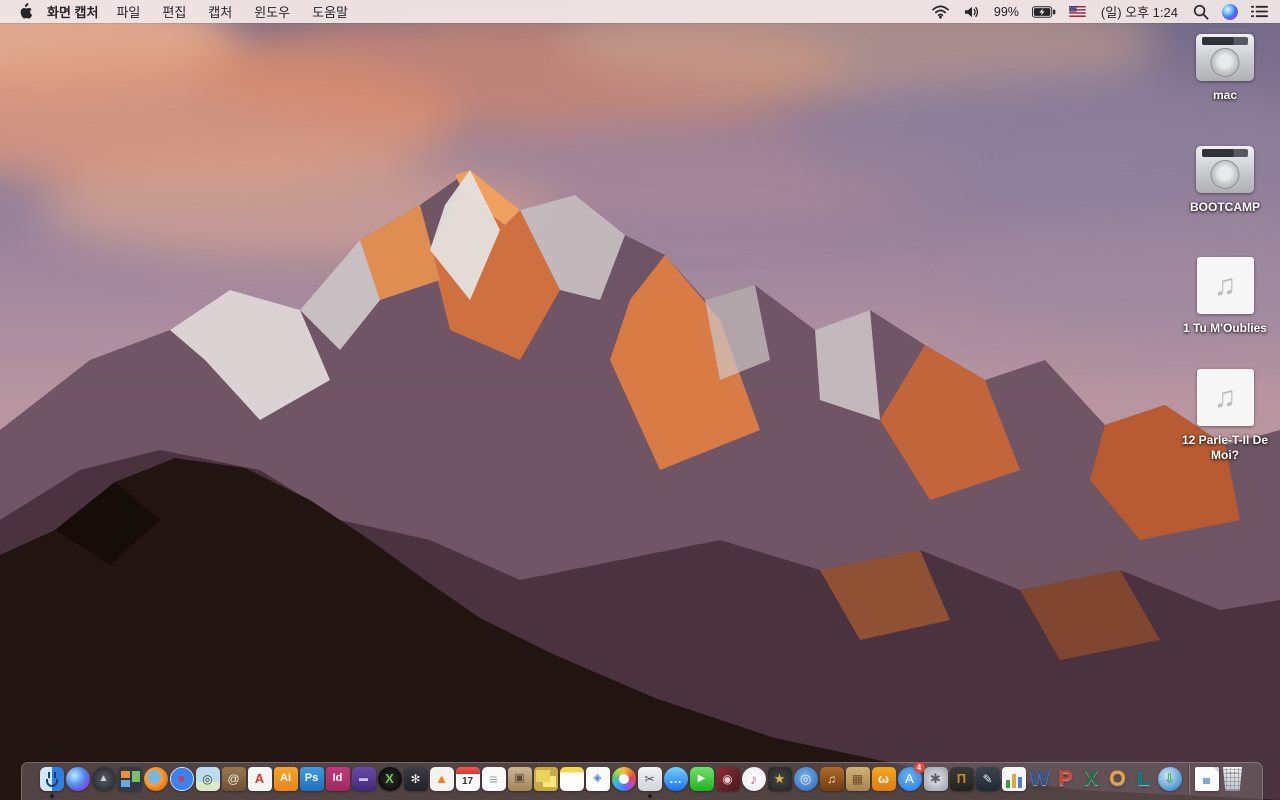 This screenshot has width=1280, height=800. I want to click on dock-item-launchpad: ▲, so click(104, 778).